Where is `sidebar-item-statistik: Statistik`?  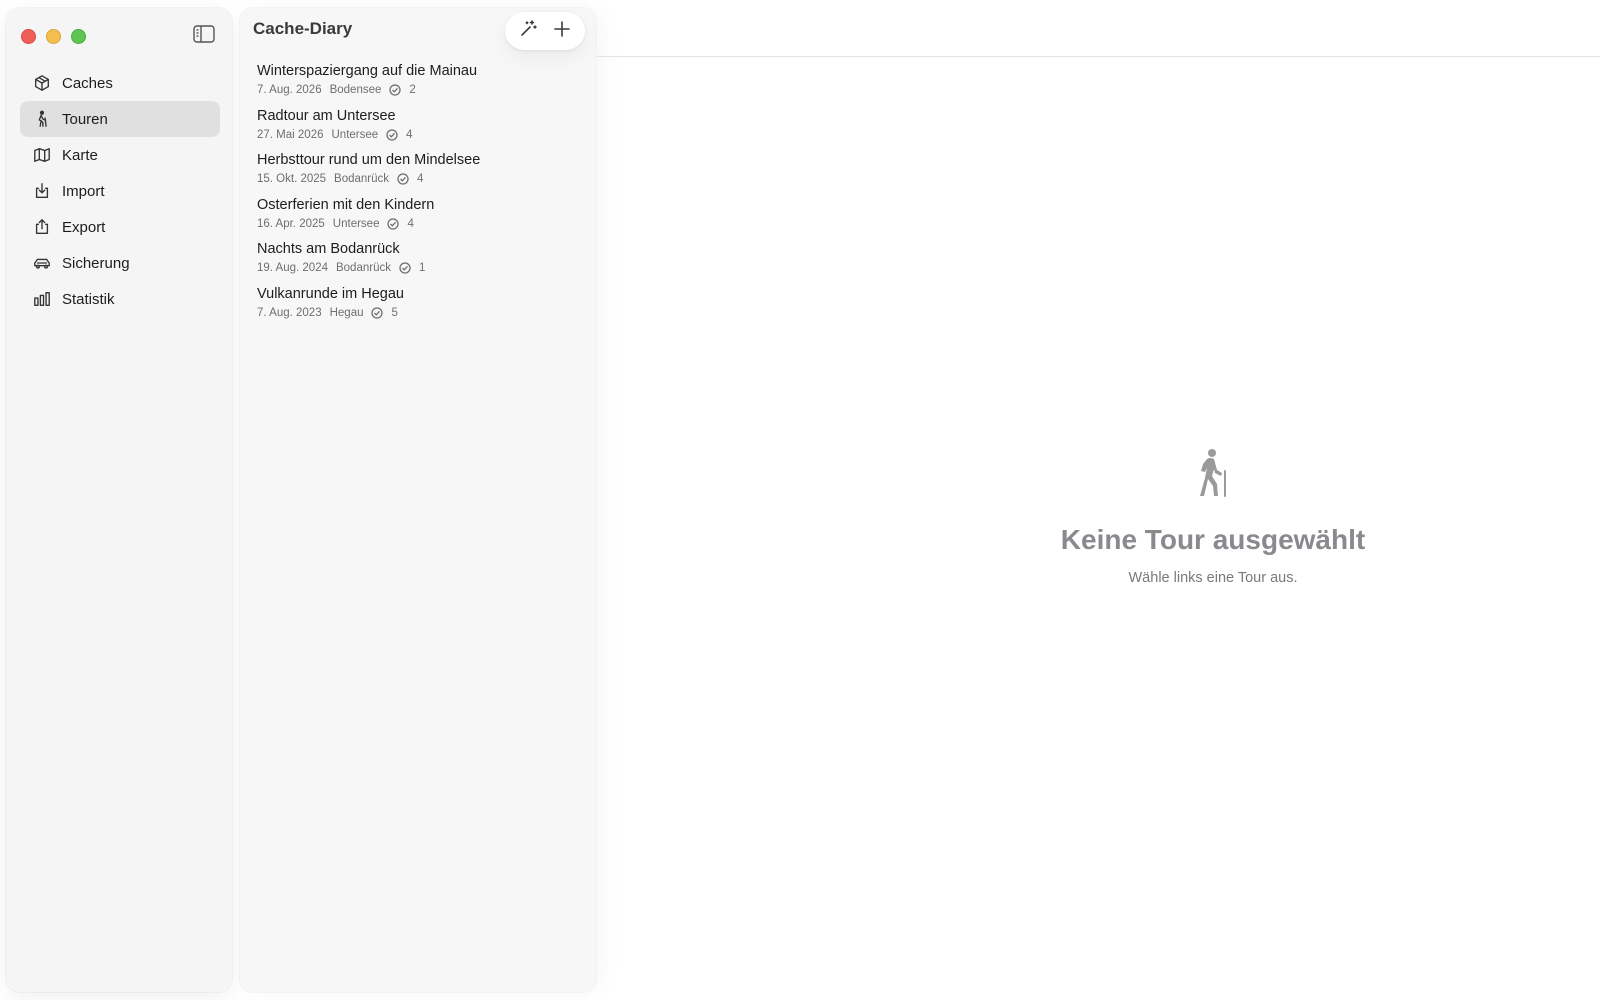 sidebar-item-statistik: Statistik is located at coordinates (120, 299).